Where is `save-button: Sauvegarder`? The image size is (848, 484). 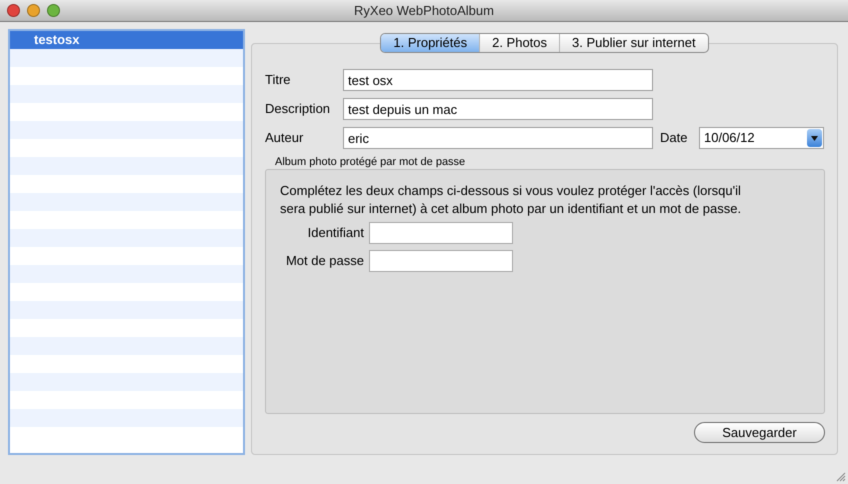
save-button: Sauvegarder is located at coordinates (759, 432).